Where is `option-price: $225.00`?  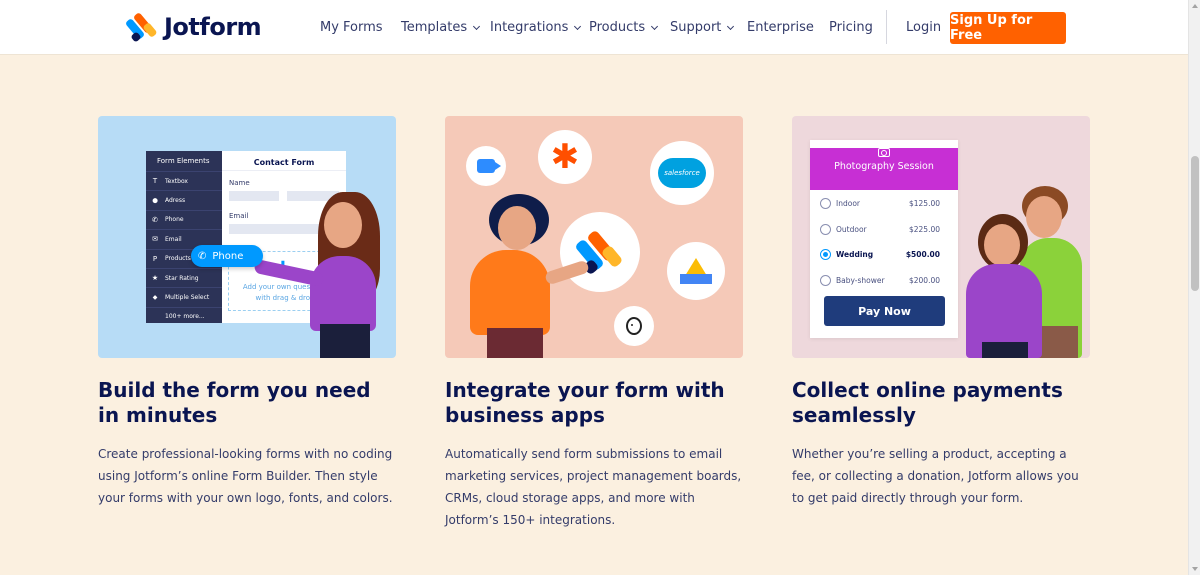
option-price: $225.00 is located at coordinates (924, 229).